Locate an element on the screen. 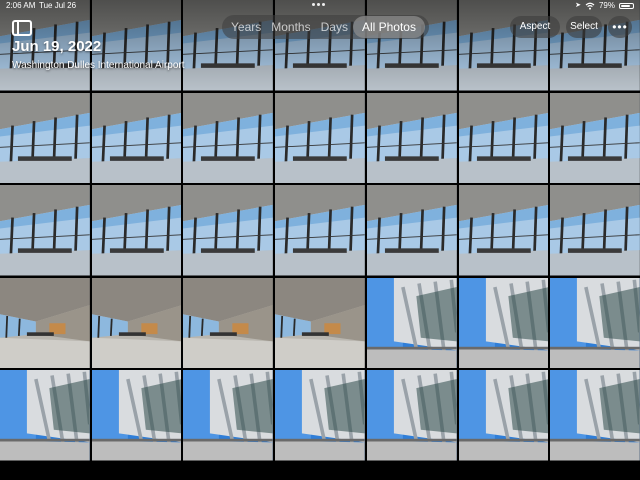 Image resolution: width=640 pixels, height=480 pixels. status-right: ➤ 79% is located at coordinates (604, 6).